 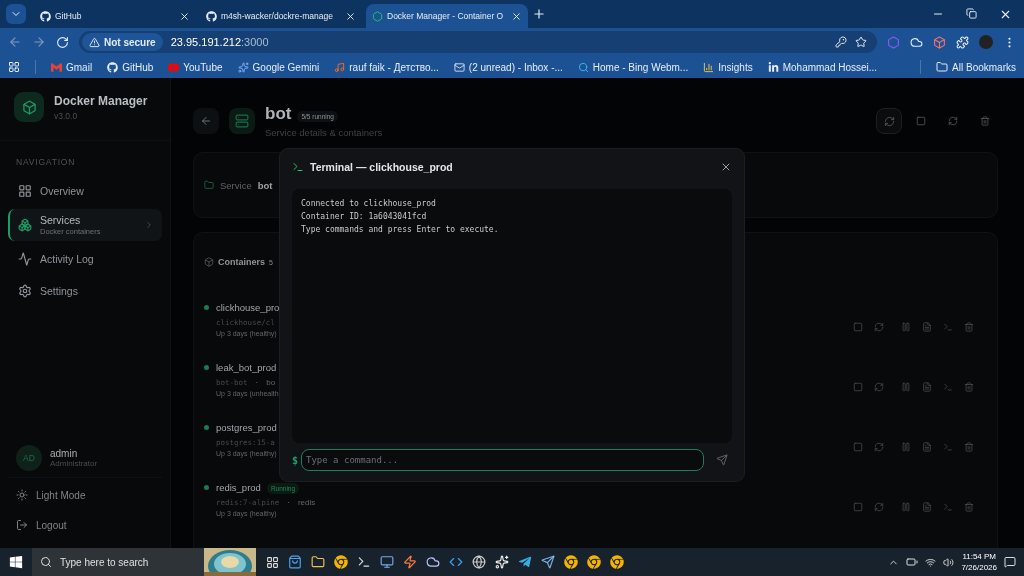 What do you see at coordinates (295, 562) in the screenshot?
I see `store-icon` at bounding box center [295, 562].